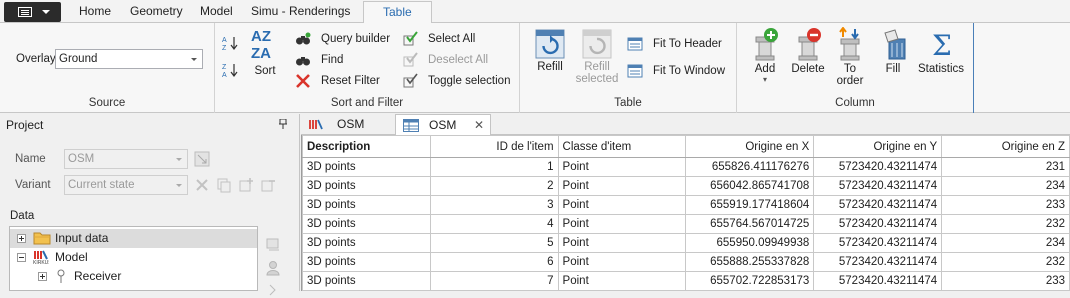 The height and width of the screenshot is (298, 1070). What do you see at coordinates (750, 224) in the screenshot?
I see `cell-origin-x: 655764.567014725` at bounding box center [750, 224].